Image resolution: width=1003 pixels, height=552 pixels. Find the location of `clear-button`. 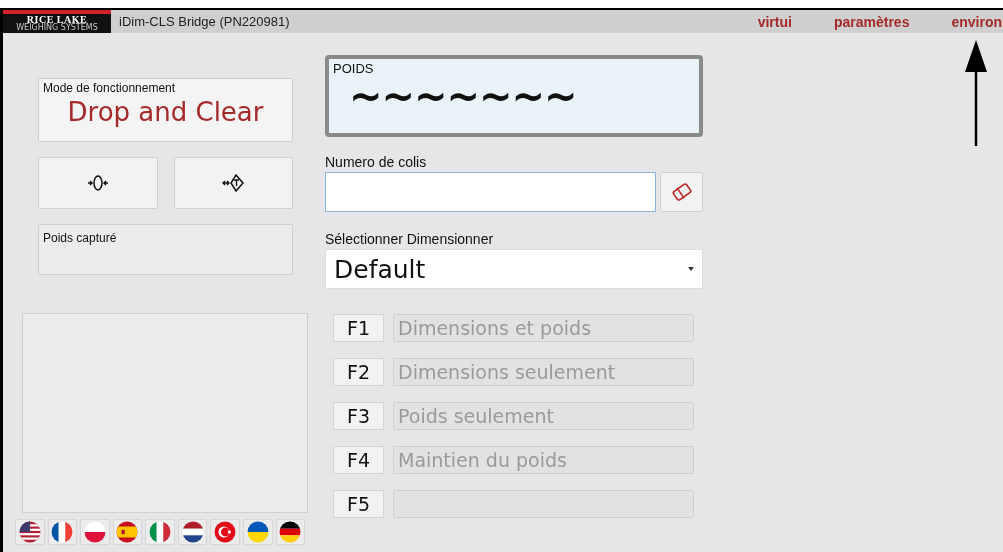

clear-button is located at coordinates (681, 192).